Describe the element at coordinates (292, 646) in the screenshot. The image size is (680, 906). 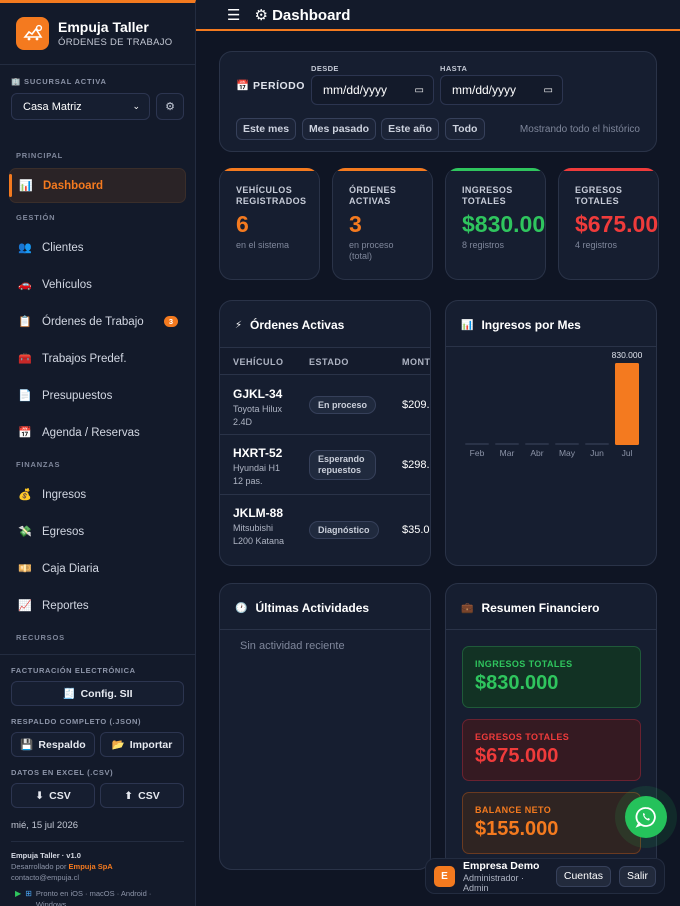
I see `empty-state: Sin actividad reciente` at that location.